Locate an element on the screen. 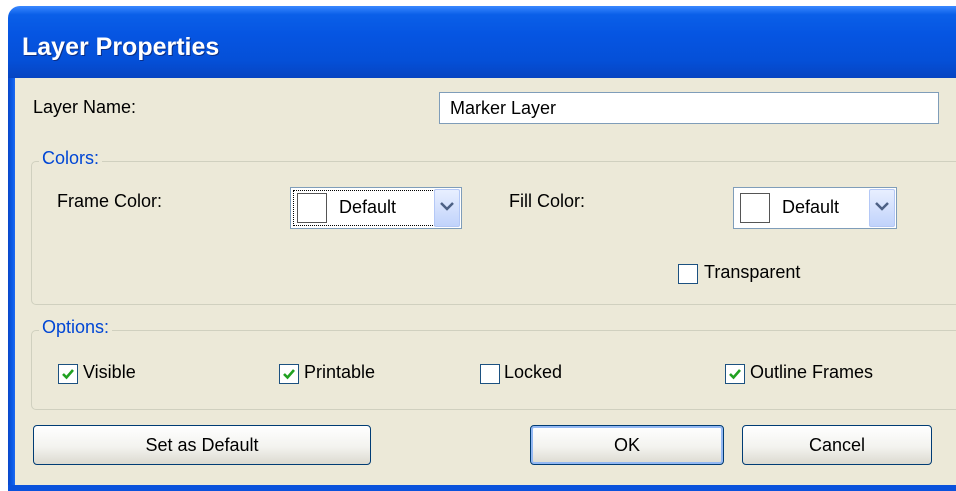 This screenshot has width=956, height=491. fill-color-dropdown: Default is located at coordinates (815, 208).